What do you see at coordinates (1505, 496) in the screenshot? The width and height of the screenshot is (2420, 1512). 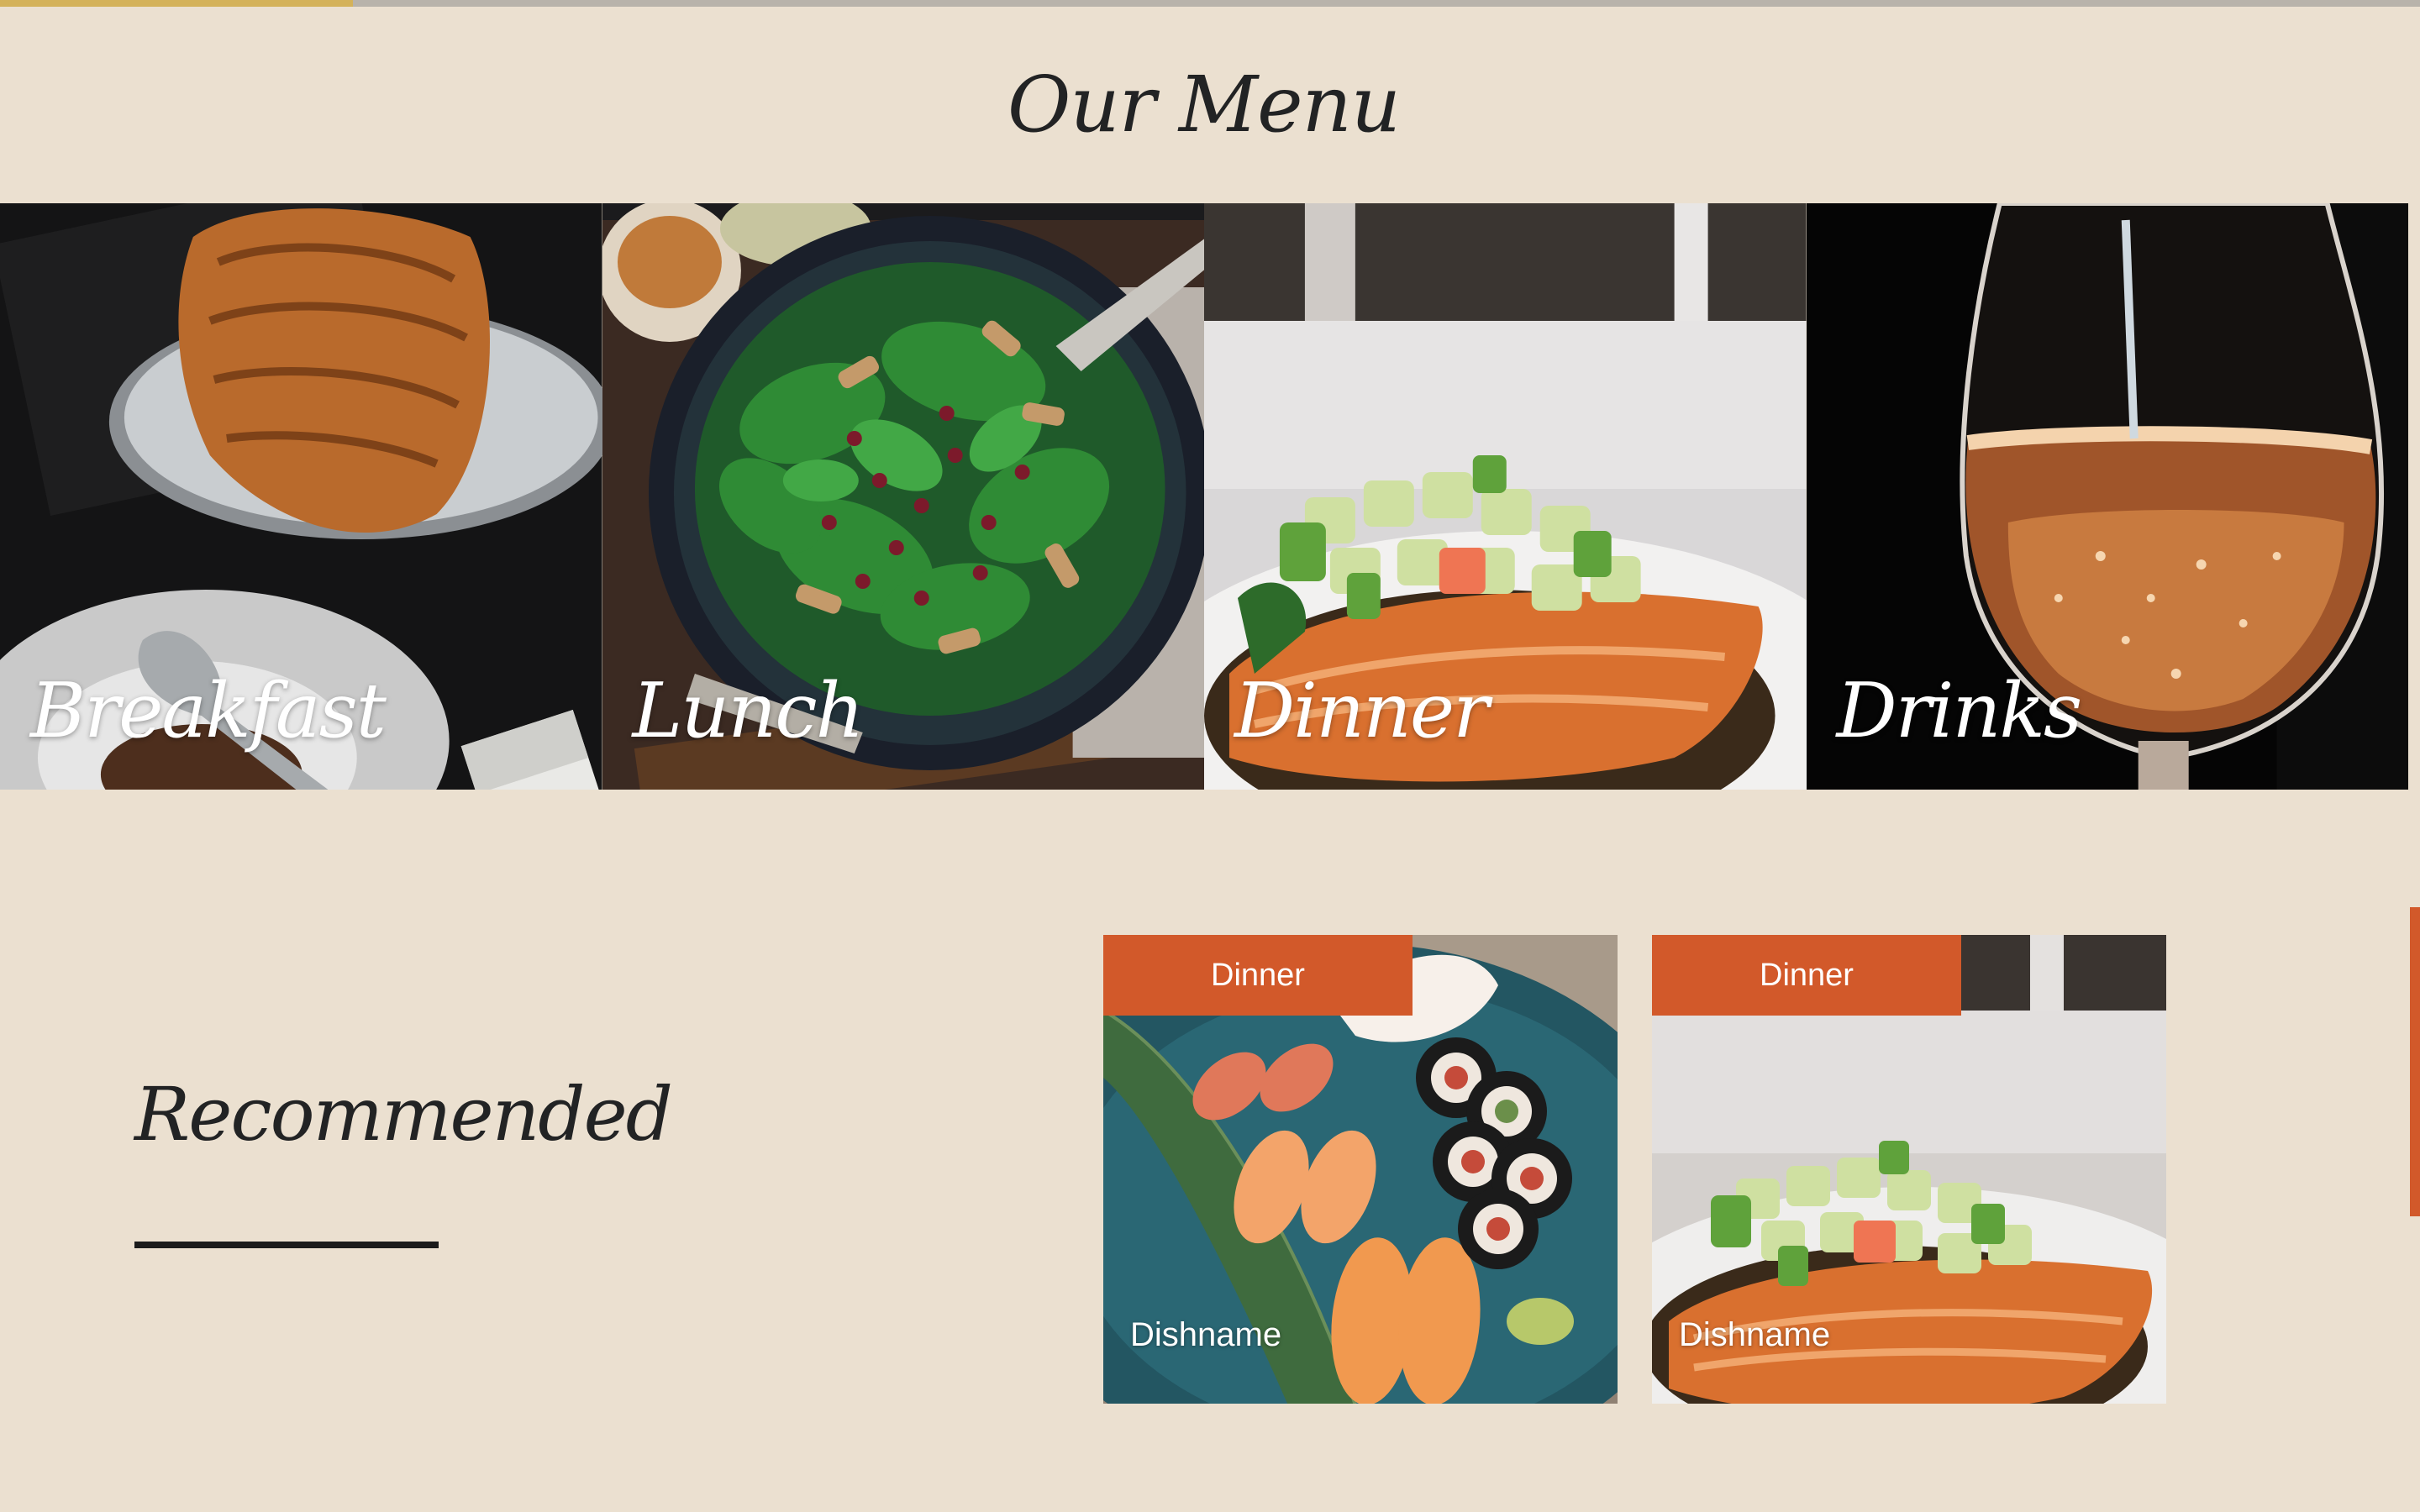 I see `menu-tile-dinner: Dinner` at bounding box center [1505, 496].